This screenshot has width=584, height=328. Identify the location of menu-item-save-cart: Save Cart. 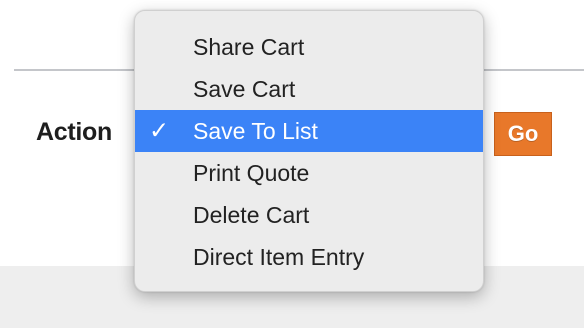
(309, 89).